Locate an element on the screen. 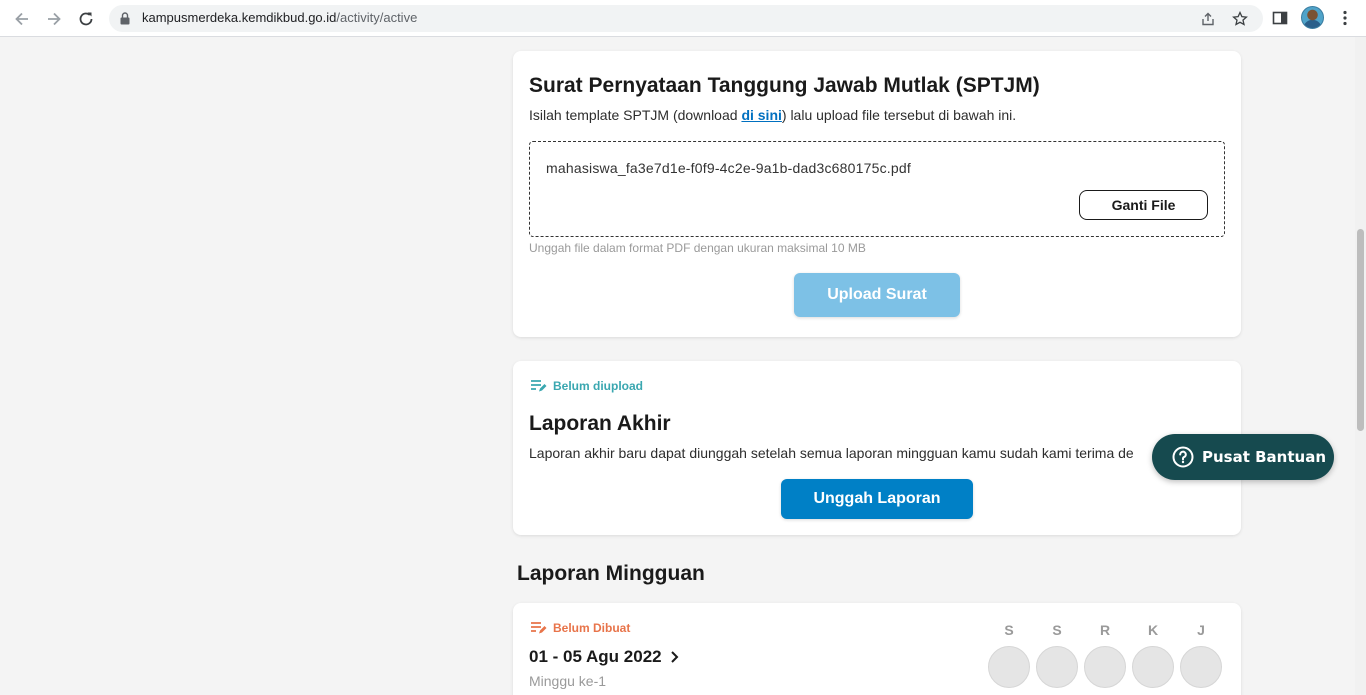 The width and height of the screenshot is (1366, 695). kebab-menu-icon is located at coordinates (1345, 18).